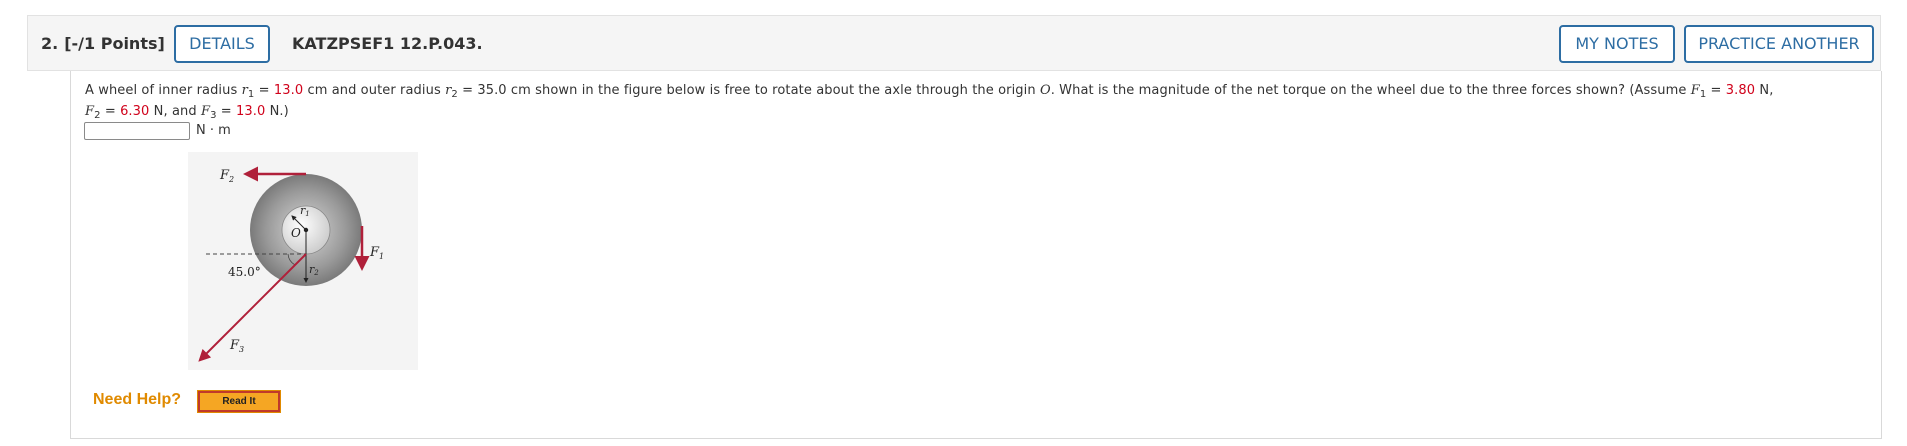 The height and width of the screenshot is (446, 1907). Describe the element at coordinates (277, 111) in the screenshot. I see `question-text-part: N.)` at that location.